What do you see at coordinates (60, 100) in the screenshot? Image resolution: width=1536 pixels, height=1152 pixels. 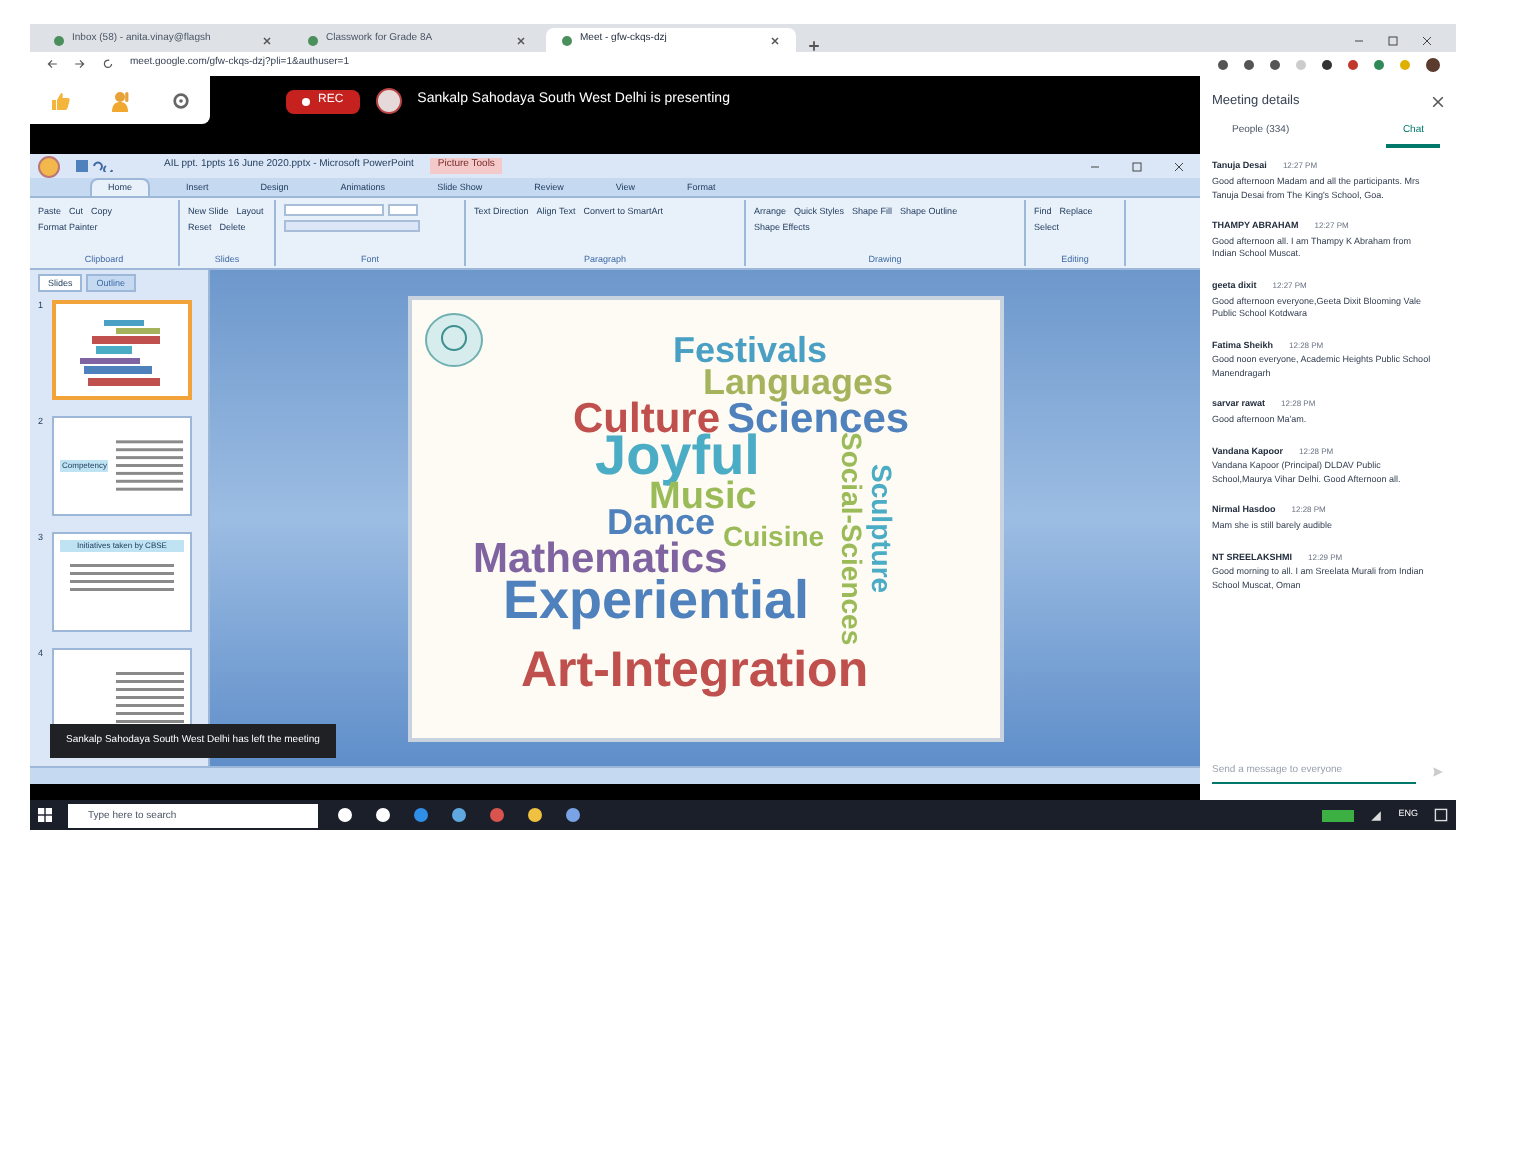 I see `thumbs-up-icon` at bounding box center [60, 100].